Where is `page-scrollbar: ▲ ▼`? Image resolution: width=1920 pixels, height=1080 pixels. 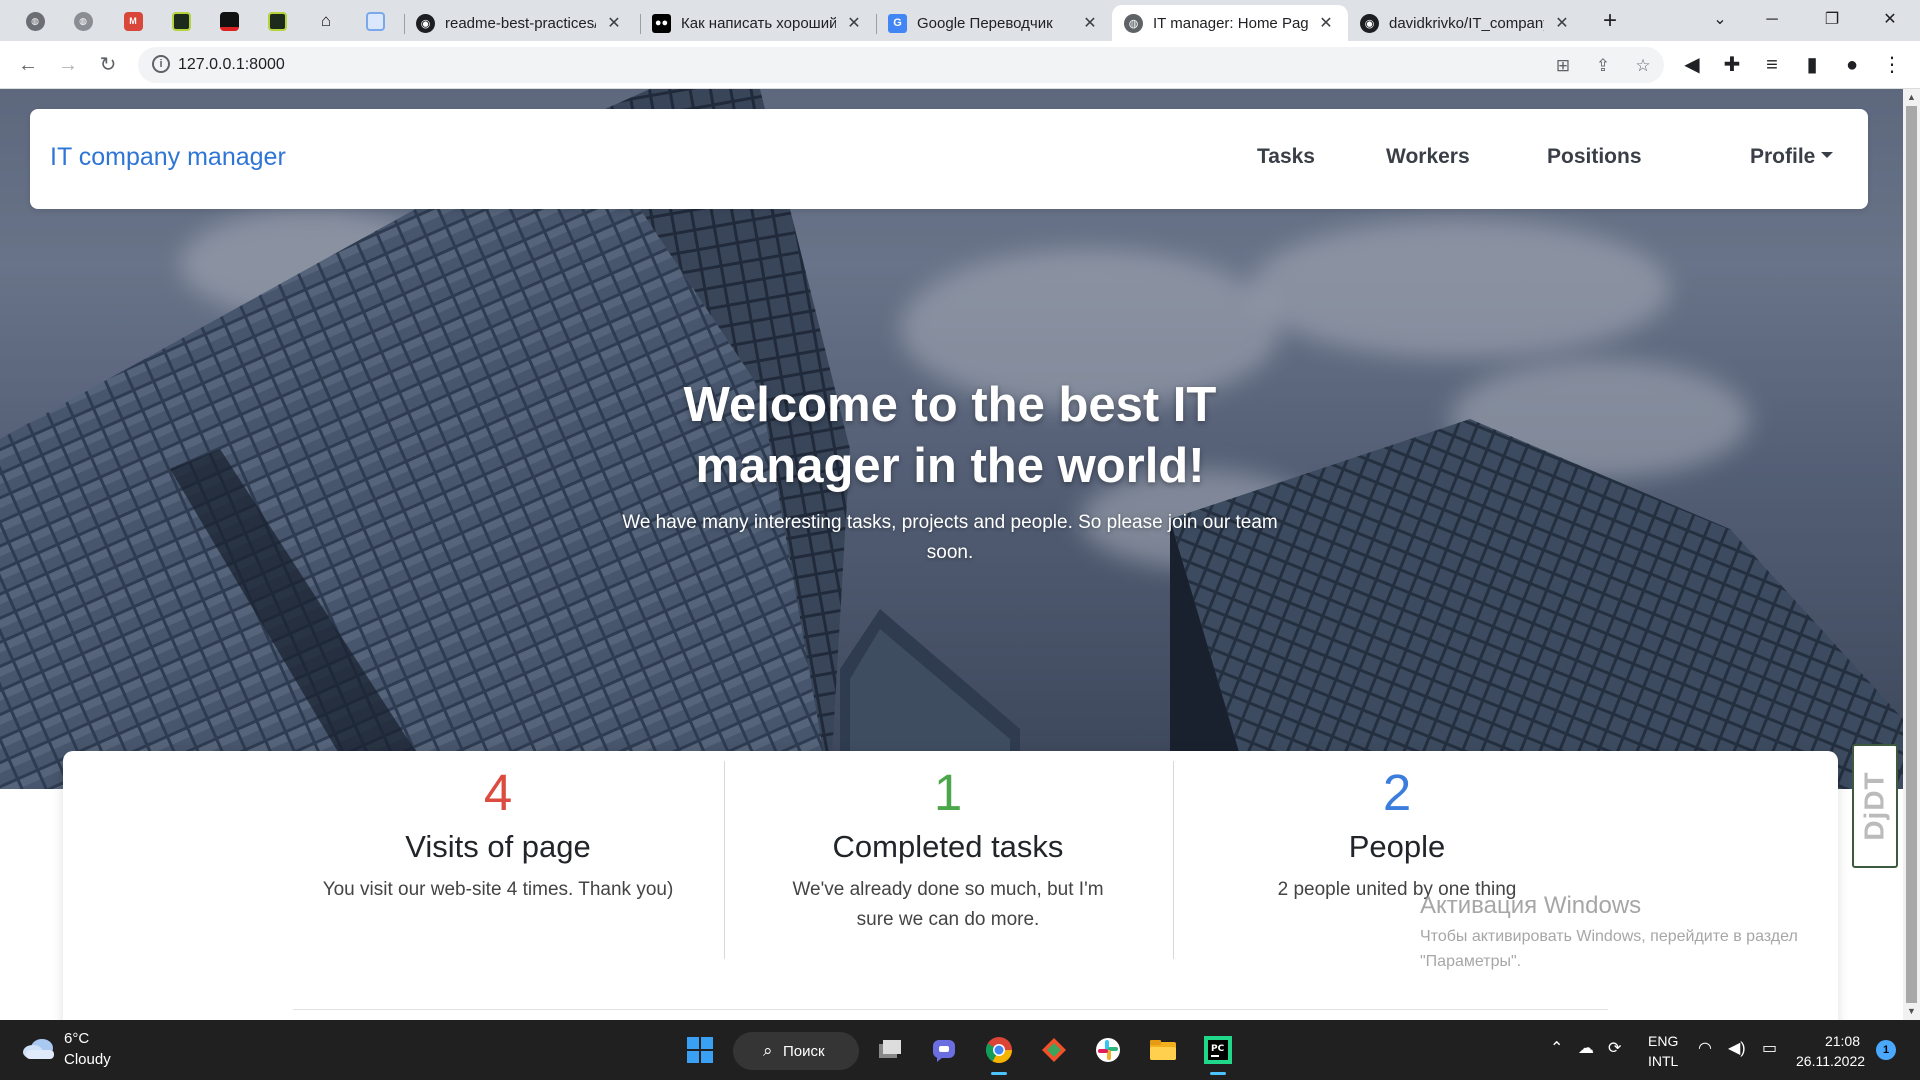 page-scrollbar: ▲ ▼ is located at coordinates (1911, 554).